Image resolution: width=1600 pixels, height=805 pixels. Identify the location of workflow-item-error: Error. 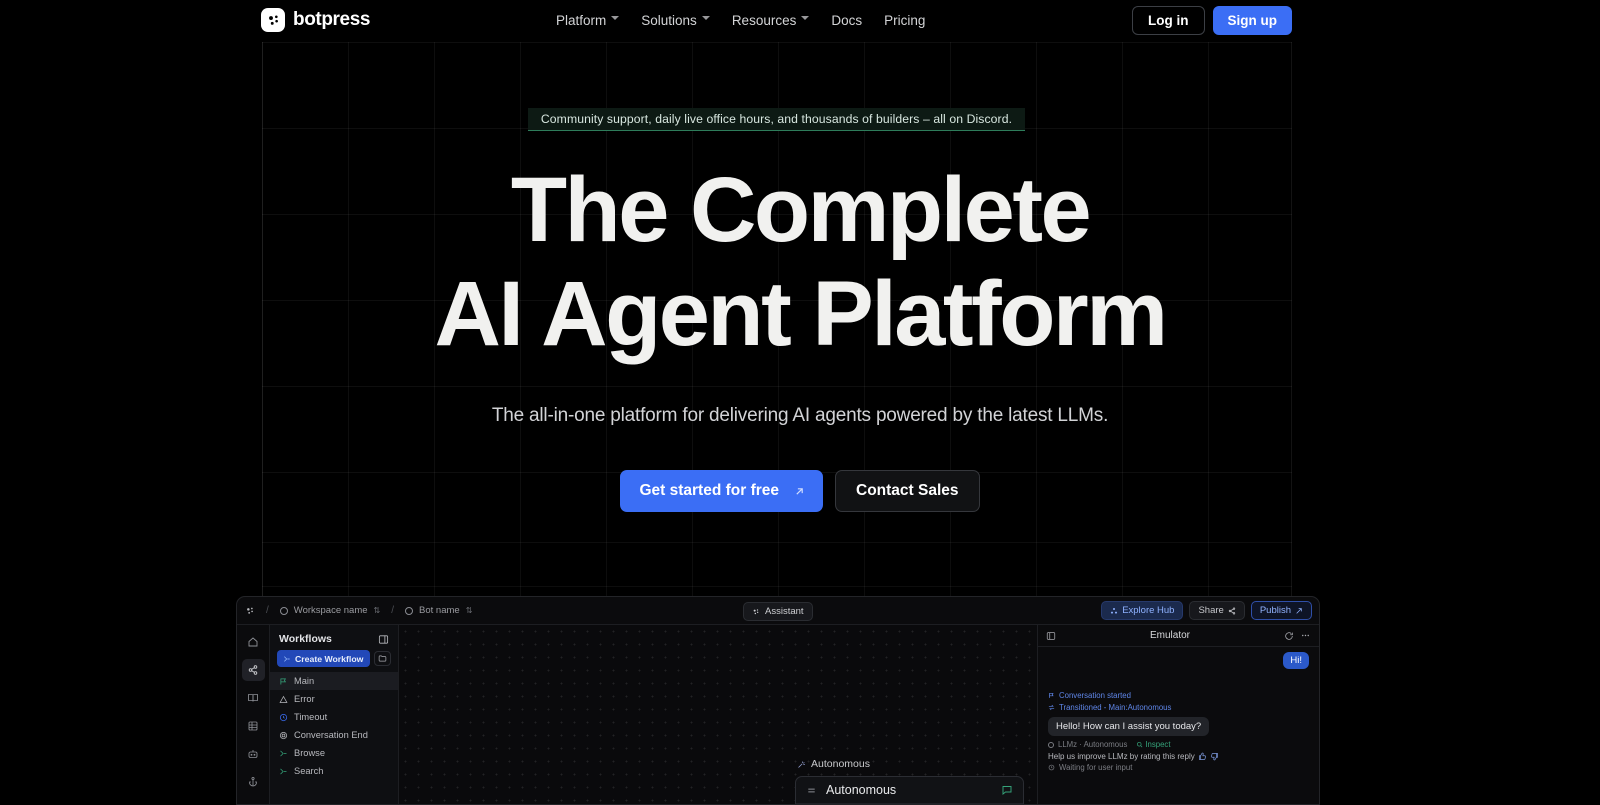
(334, 699).